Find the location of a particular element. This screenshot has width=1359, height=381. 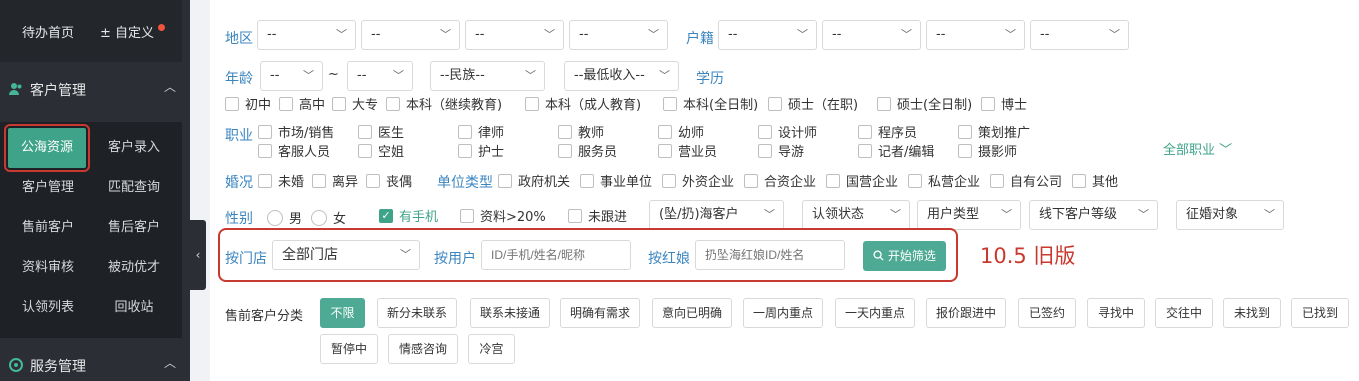

employer-option: 合资企业 is located at coordinates (780, 180).